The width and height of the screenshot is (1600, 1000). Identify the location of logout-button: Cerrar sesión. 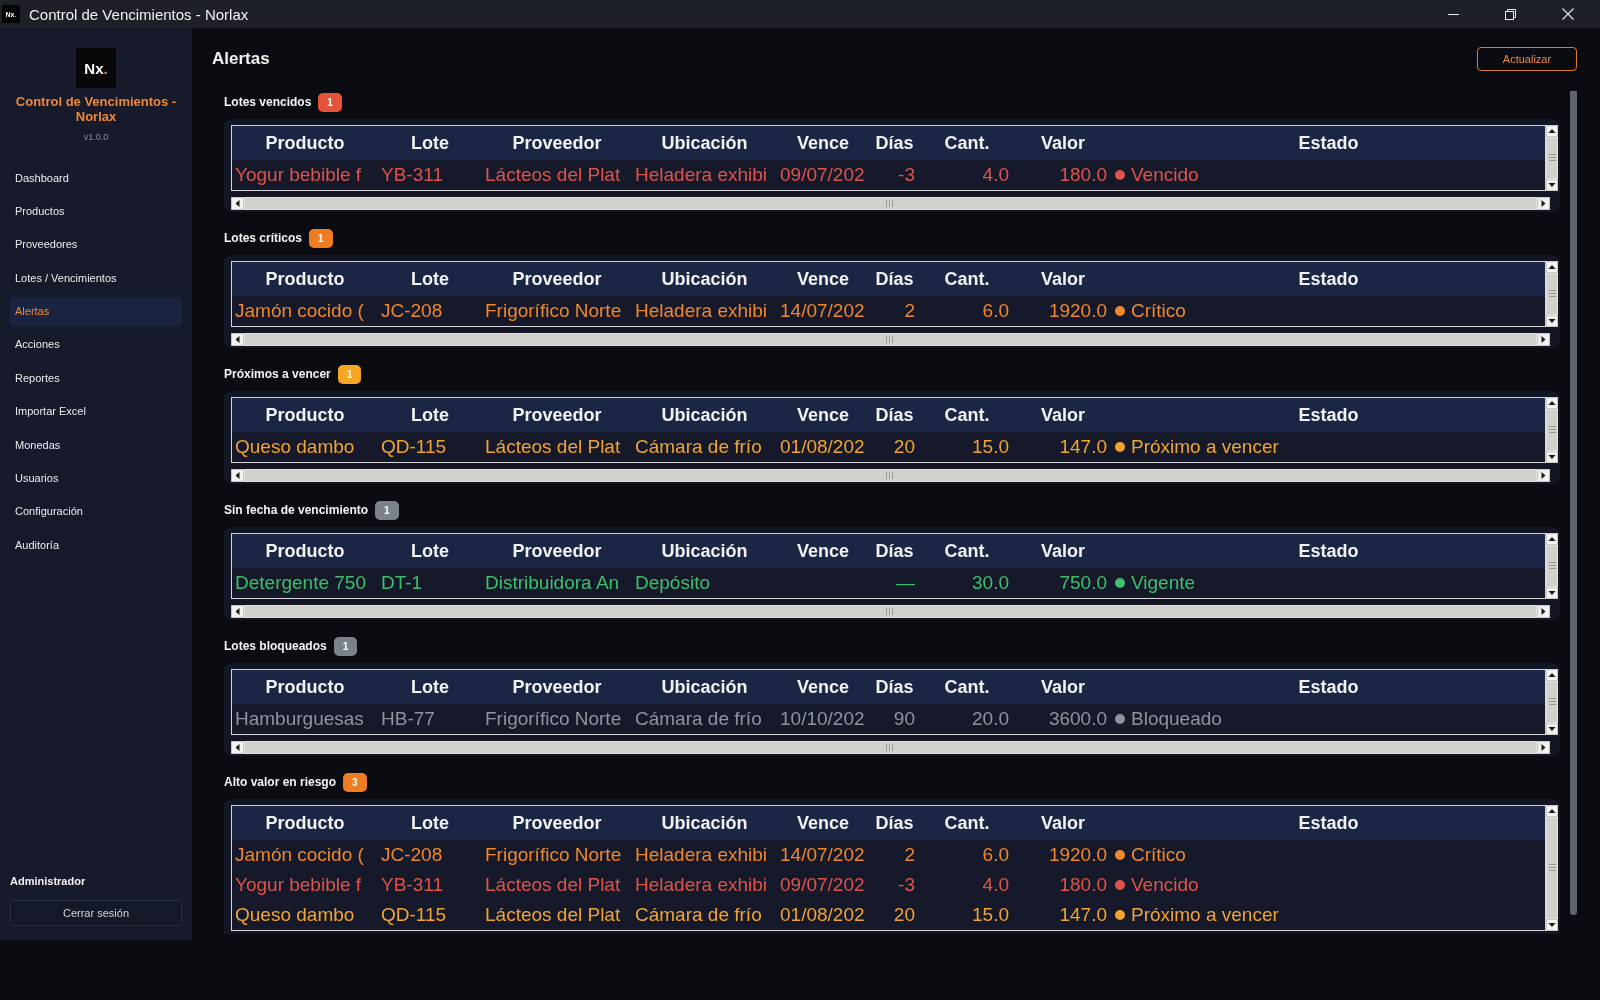
(96, 913).